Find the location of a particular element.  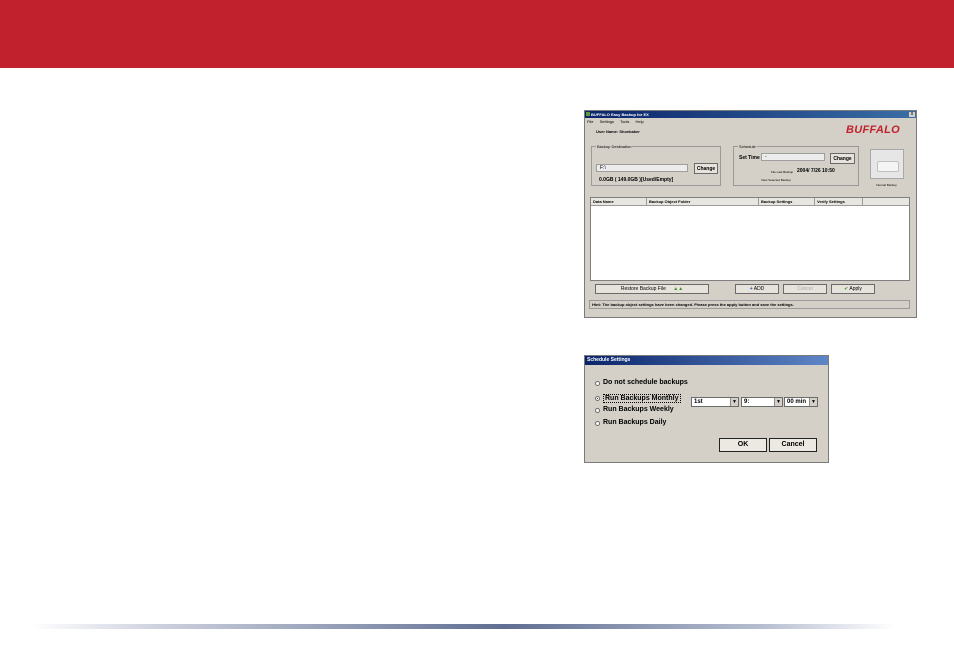

column-verify-settings: Verify Settings is located at coordinates (839, 201).